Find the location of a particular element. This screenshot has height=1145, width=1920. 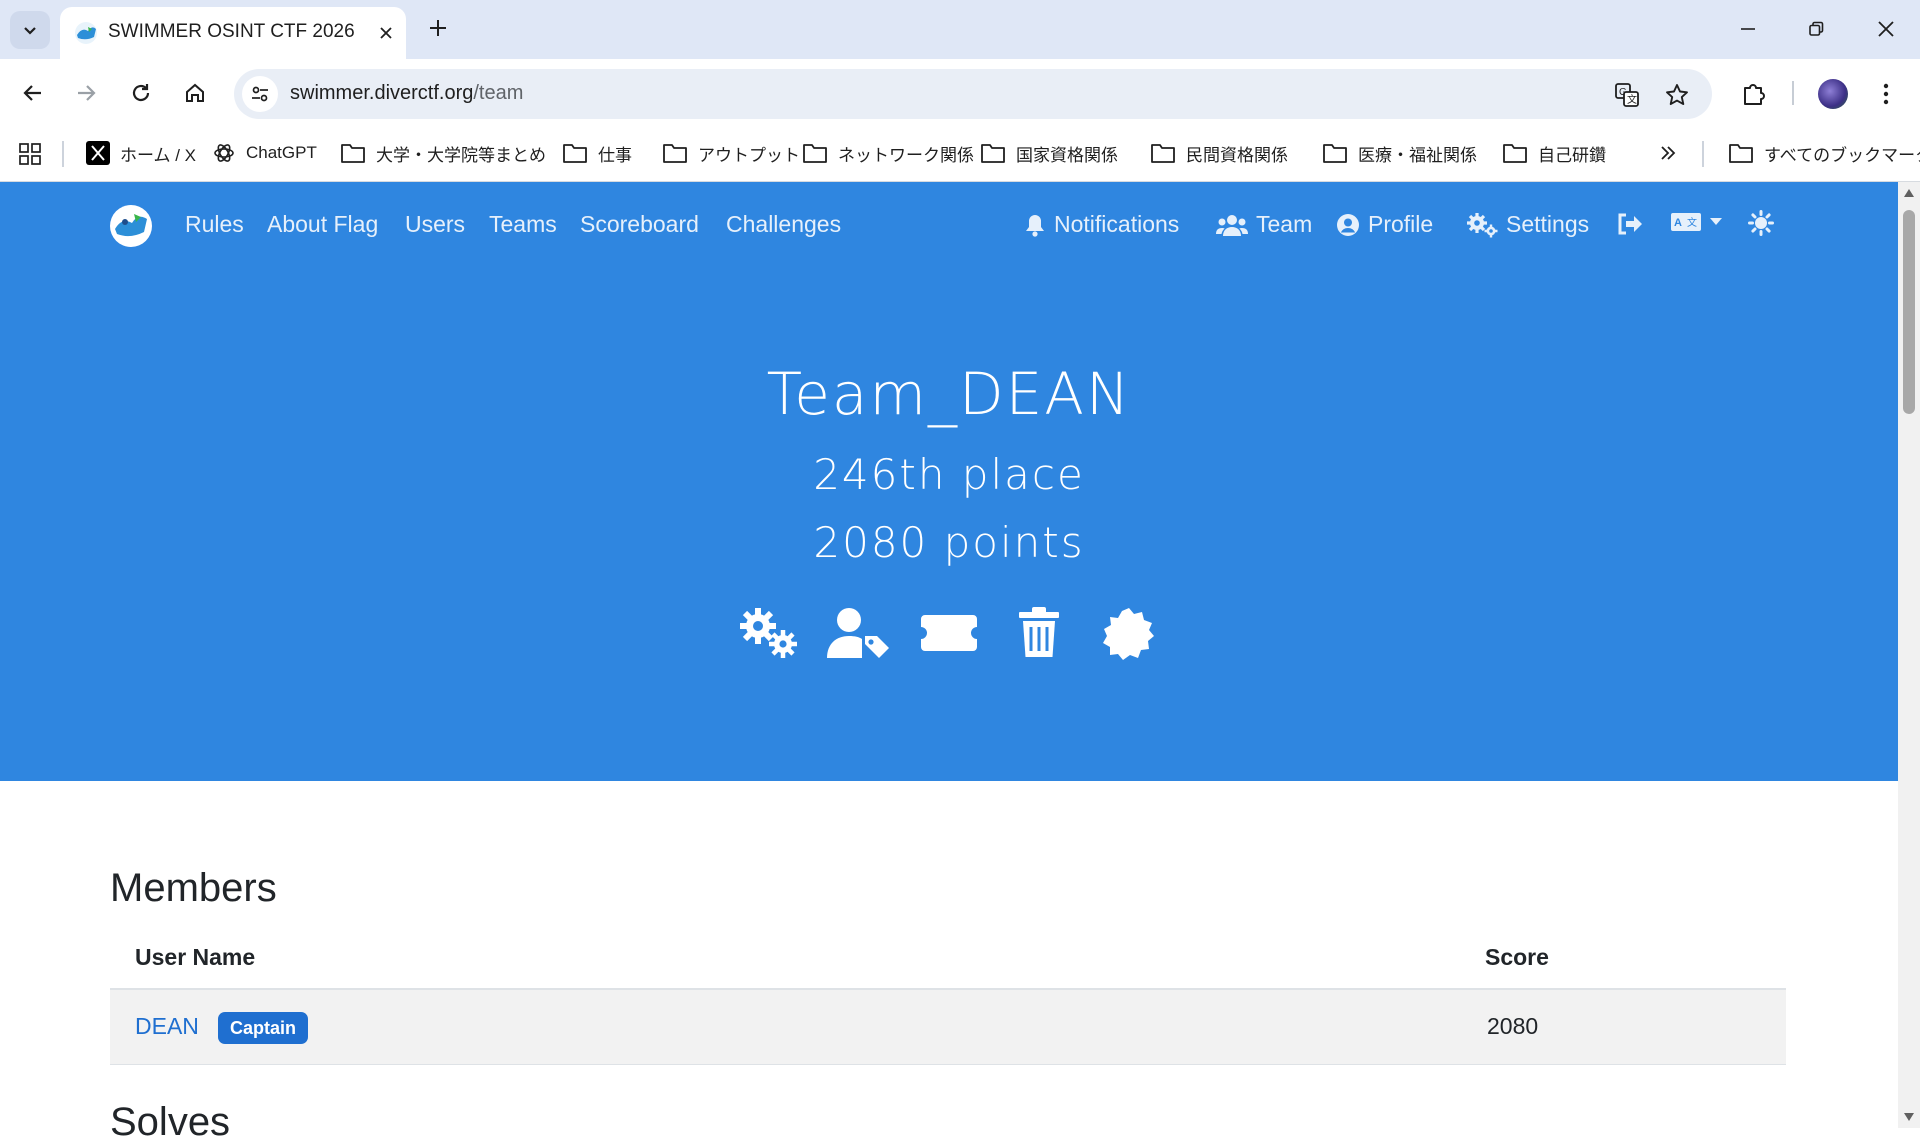

bookmark-folder-work: 仕事 is located at coordinates (597, 153).